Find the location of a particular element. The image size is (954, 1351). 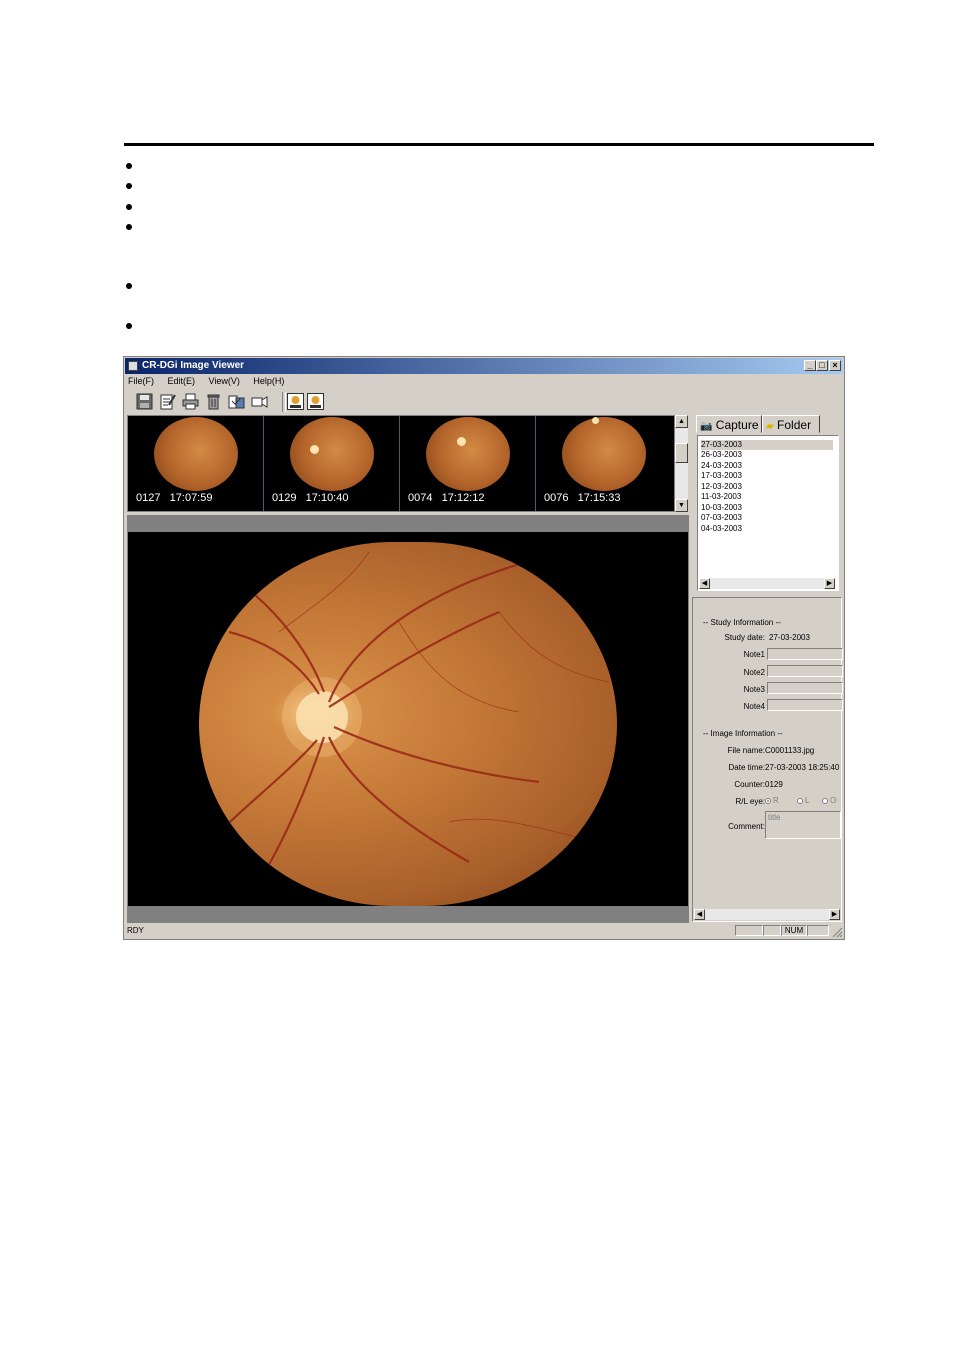

tab-folder: ▰ Folder is located at coordinates (791, 424).